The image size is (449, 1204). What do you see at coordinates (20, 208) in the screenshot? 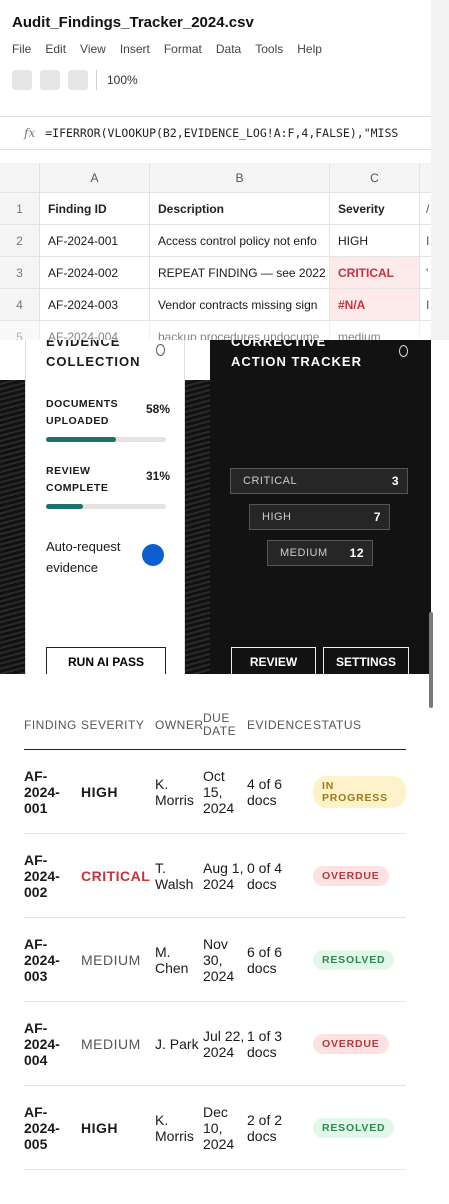
I see `row-number: 1` at bounding box center [20, 208].